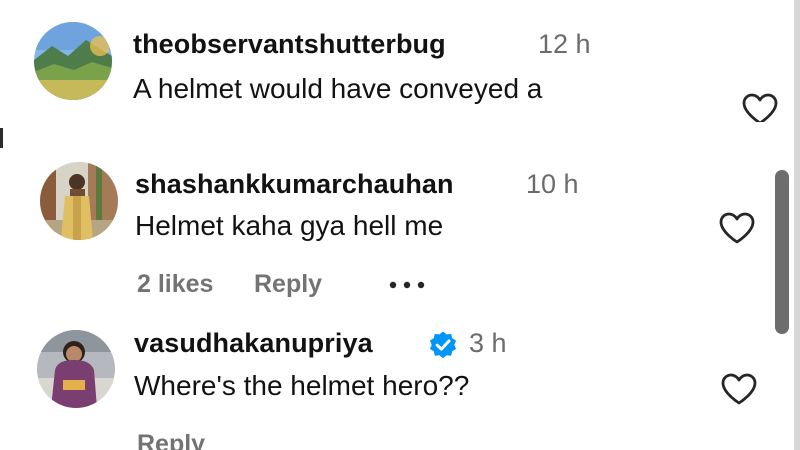 The height and width of the screenshot is (450, 800). Describe the element at coordinates (175, 284) in the screenshot. I see `likes-count: 2 likes` at that location.